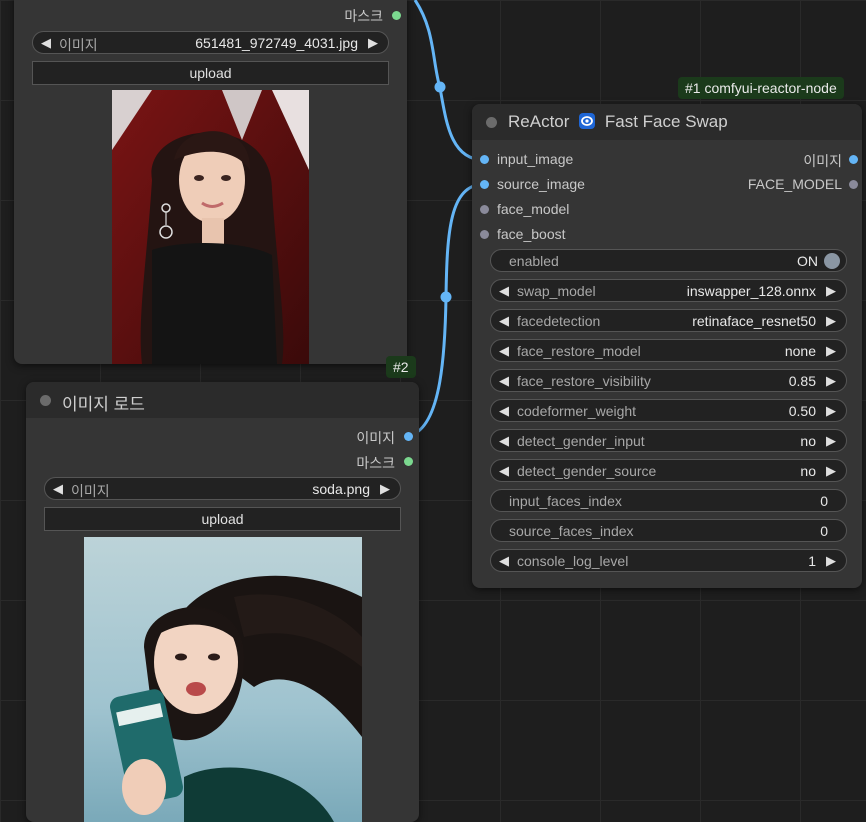  Describe the element at coordinates (794, 184) in the screenshot. I see `face-model-output-label: FACE_MODEL` at that location.